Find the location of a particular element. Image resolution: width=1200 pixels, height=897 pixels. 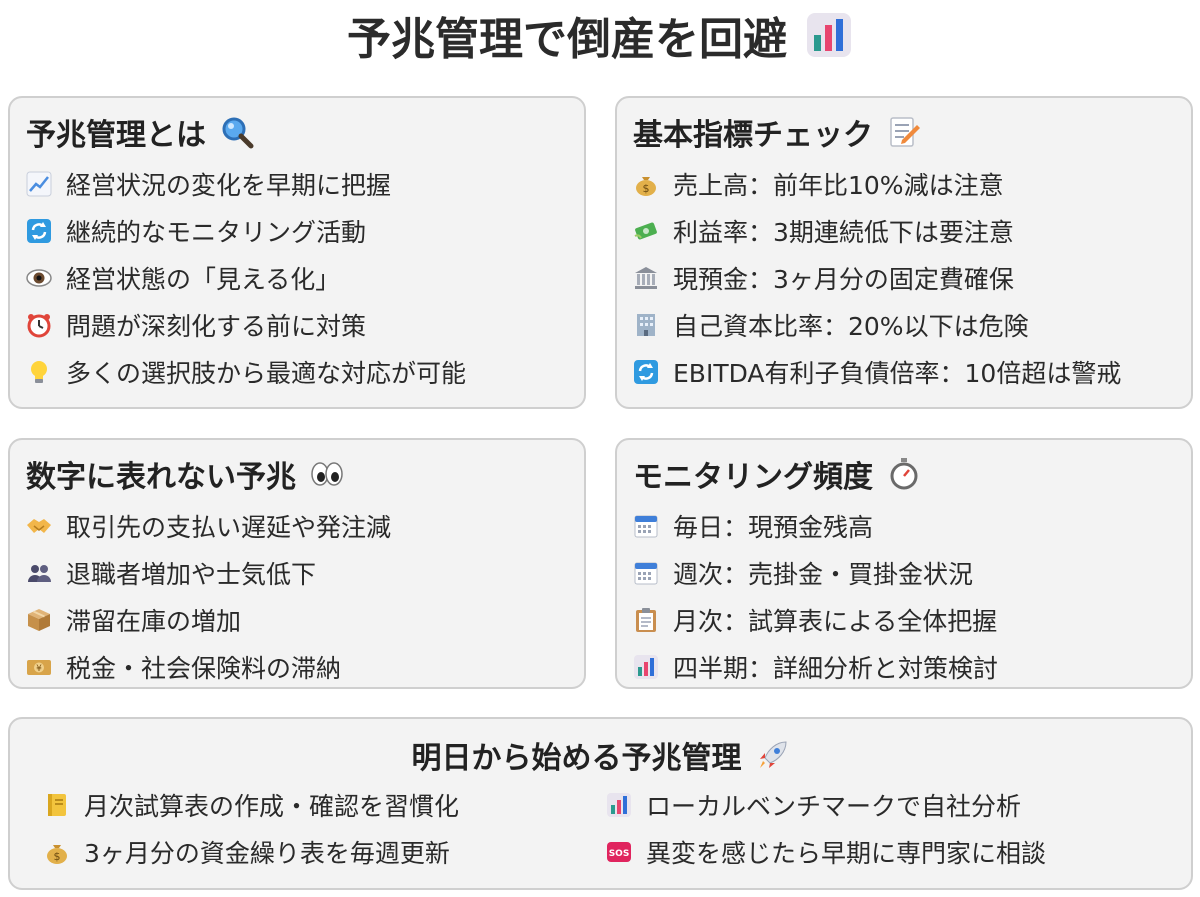

list-item-text: 現預金：3ヶ月分の固定費確保 is located at coordinates (843, 279).